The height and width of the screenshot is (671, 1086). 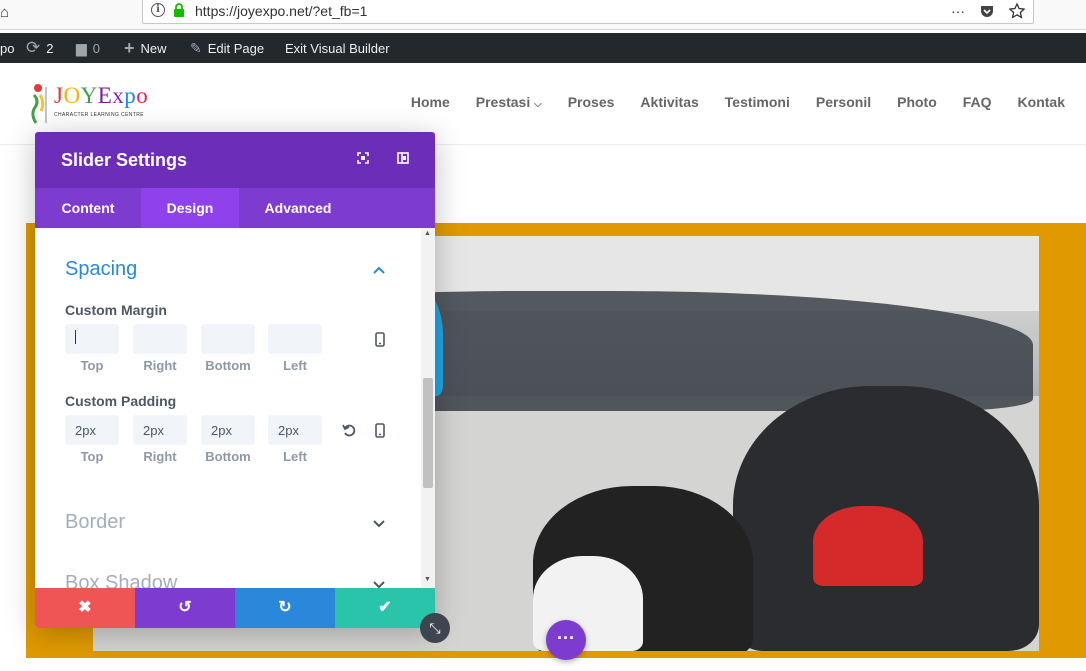 I want to click on modal-tabs: Content Design Advanced, so click(x=235, y=208).